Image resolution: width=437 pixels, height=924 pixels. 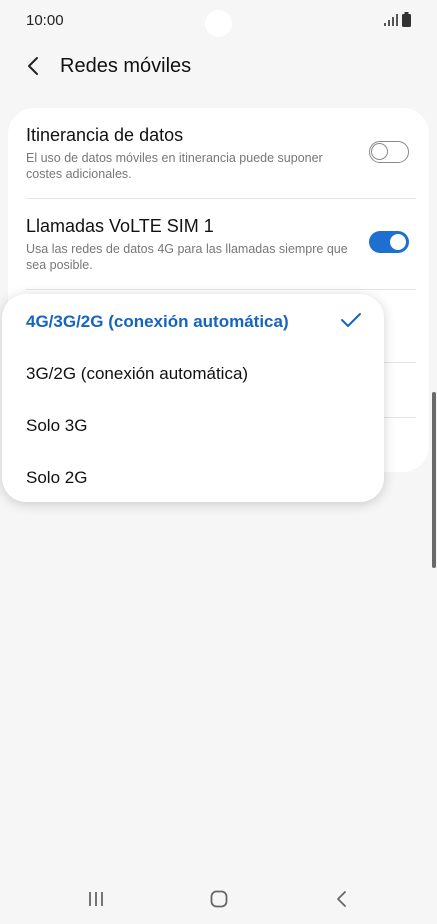 I want to click on setting-title: Itinerancia de datos, so click(x=105, y=135).